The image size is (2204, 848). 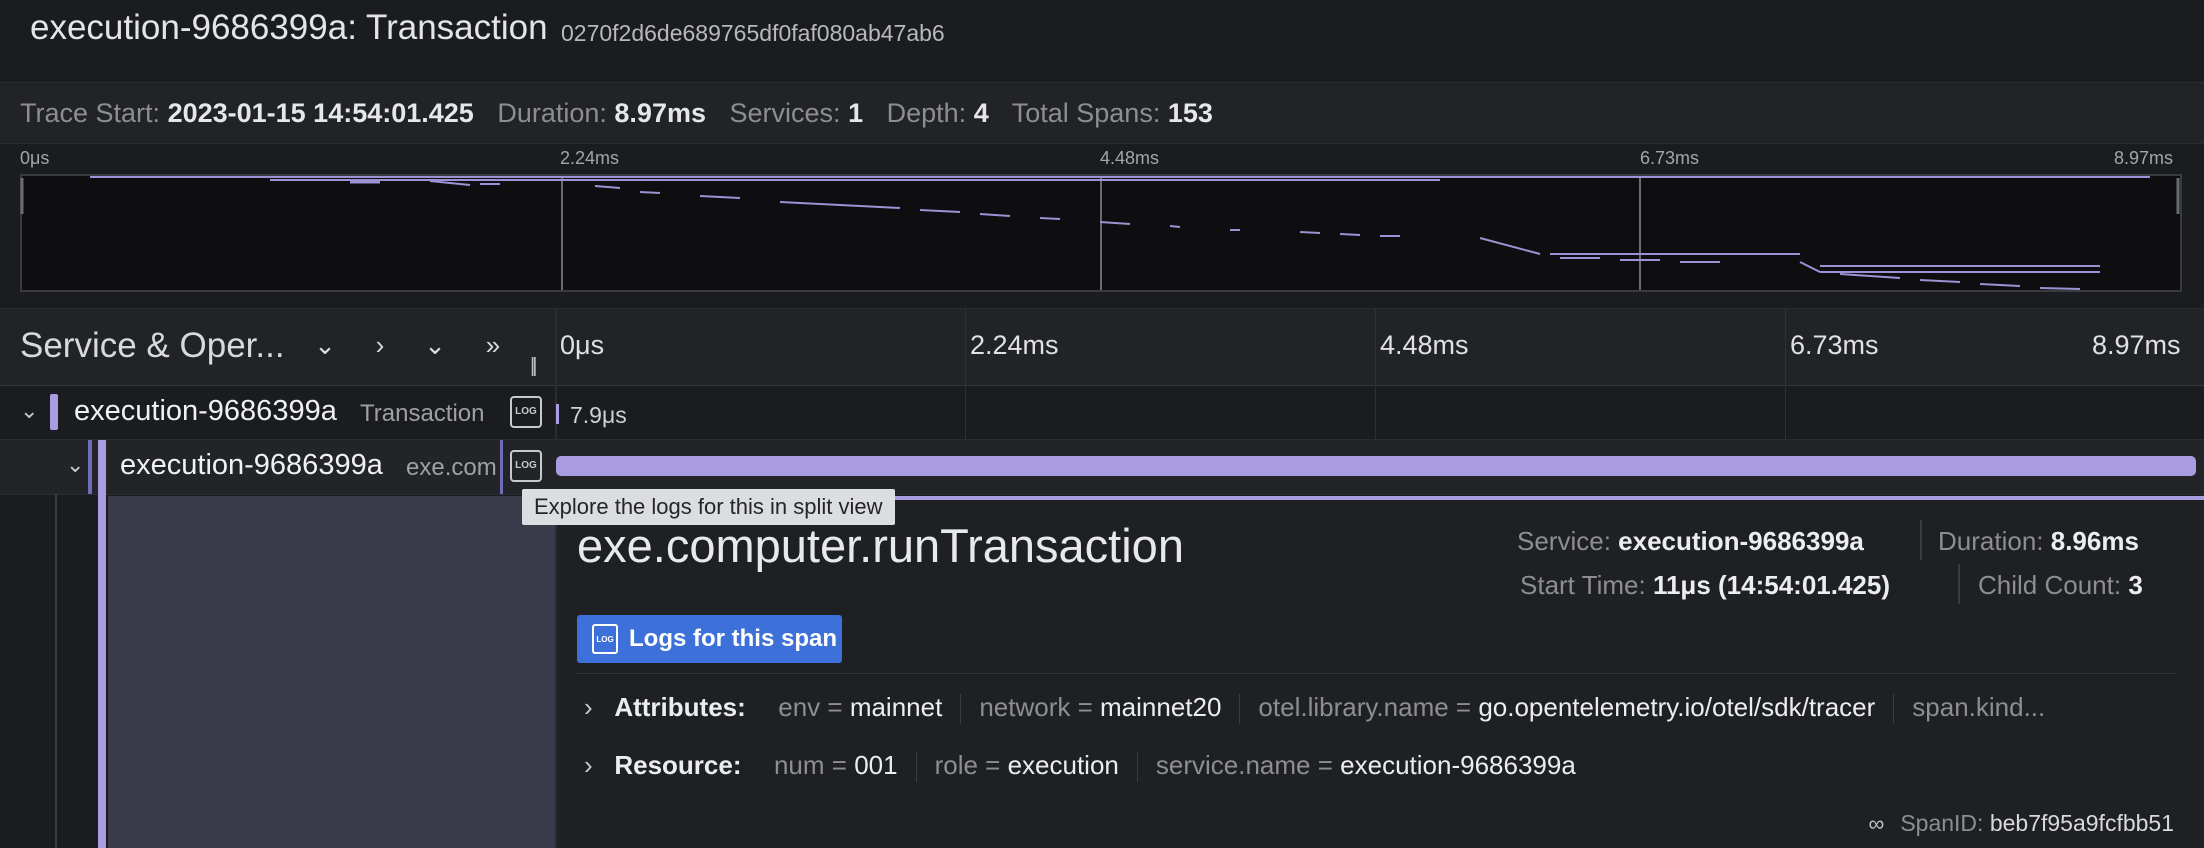 What do you see at coordinates (880, 545) in the screenshot?
I see `span-detail-title: exe.computer.runTransaction` at bounding box center [880, 545].